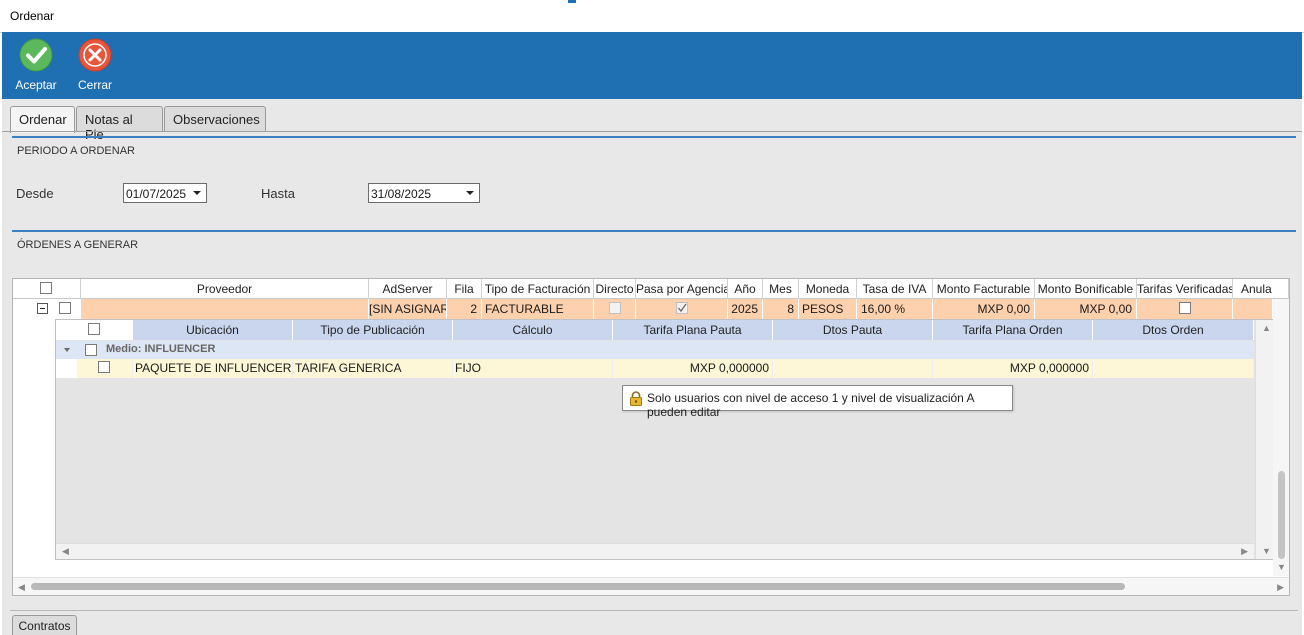 The image size is (1304, 635). Describe the element at coordinates (1261, 289) in the screenshot. I see `col-anula: Anula` at that location.